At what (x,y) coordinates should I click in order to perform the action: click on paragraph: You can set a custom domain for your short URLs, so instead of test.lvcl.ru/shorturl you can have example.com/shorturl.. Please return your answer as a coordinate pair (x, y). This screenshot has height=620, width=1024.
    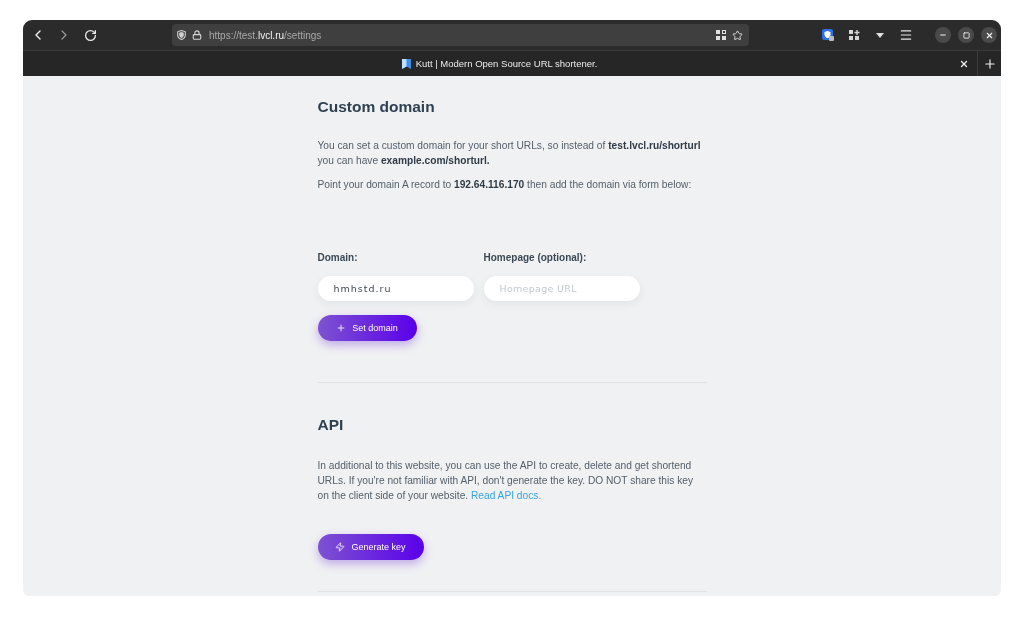
    Looking at the image, I should click on (509, 153).